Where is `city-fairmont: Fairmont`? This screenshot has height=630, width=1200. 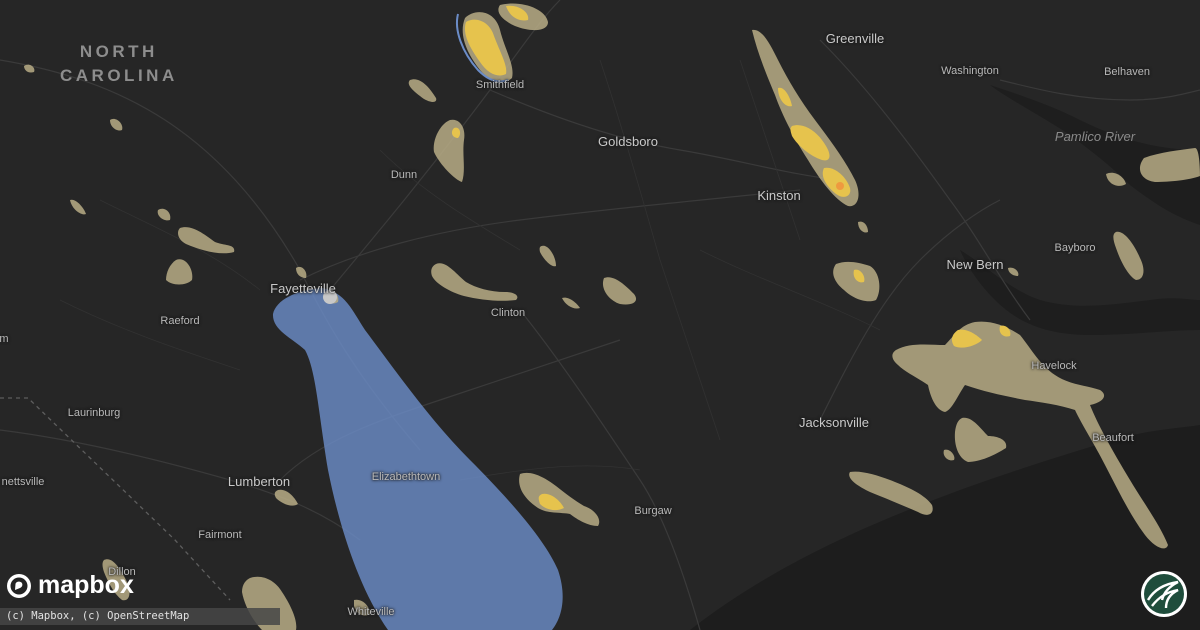 city-fairmont: Fairmont is located at coordinates (219, 535).